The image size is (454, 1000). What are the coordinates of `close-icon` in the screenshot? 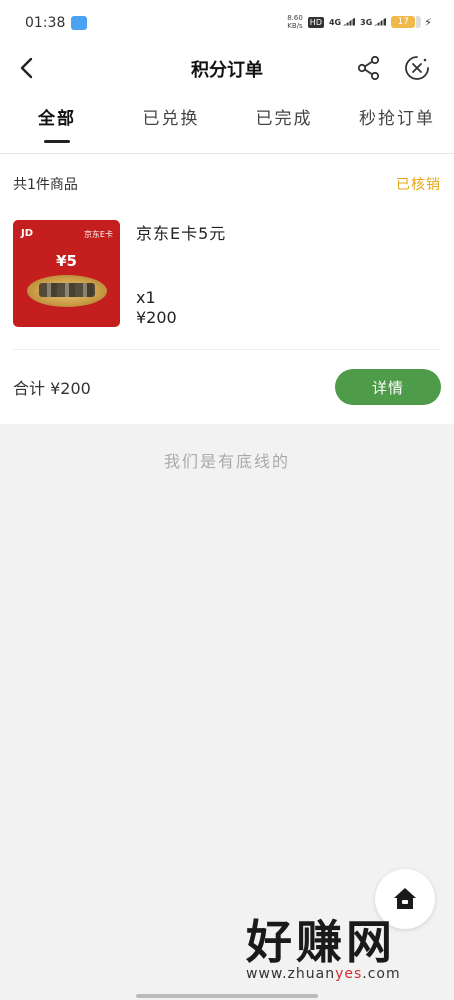 It's located at (417, 68).